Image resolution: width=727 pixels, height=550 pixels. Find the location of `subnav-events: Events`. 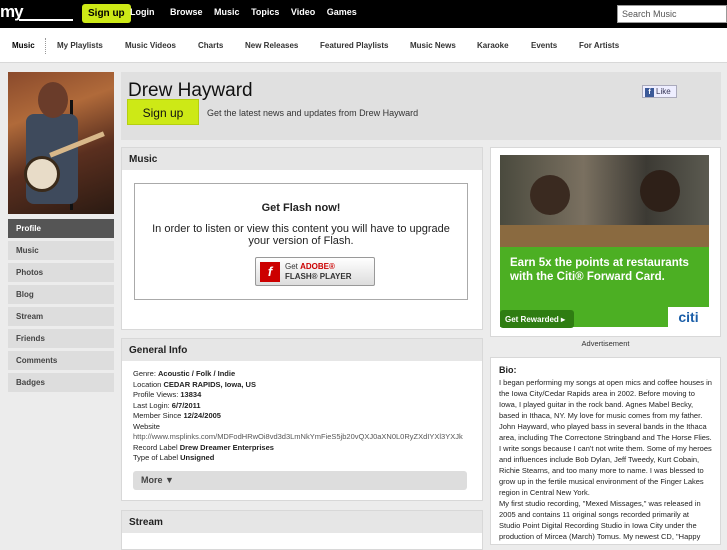

subnav-events: Events is located at coordinates (544, 45).